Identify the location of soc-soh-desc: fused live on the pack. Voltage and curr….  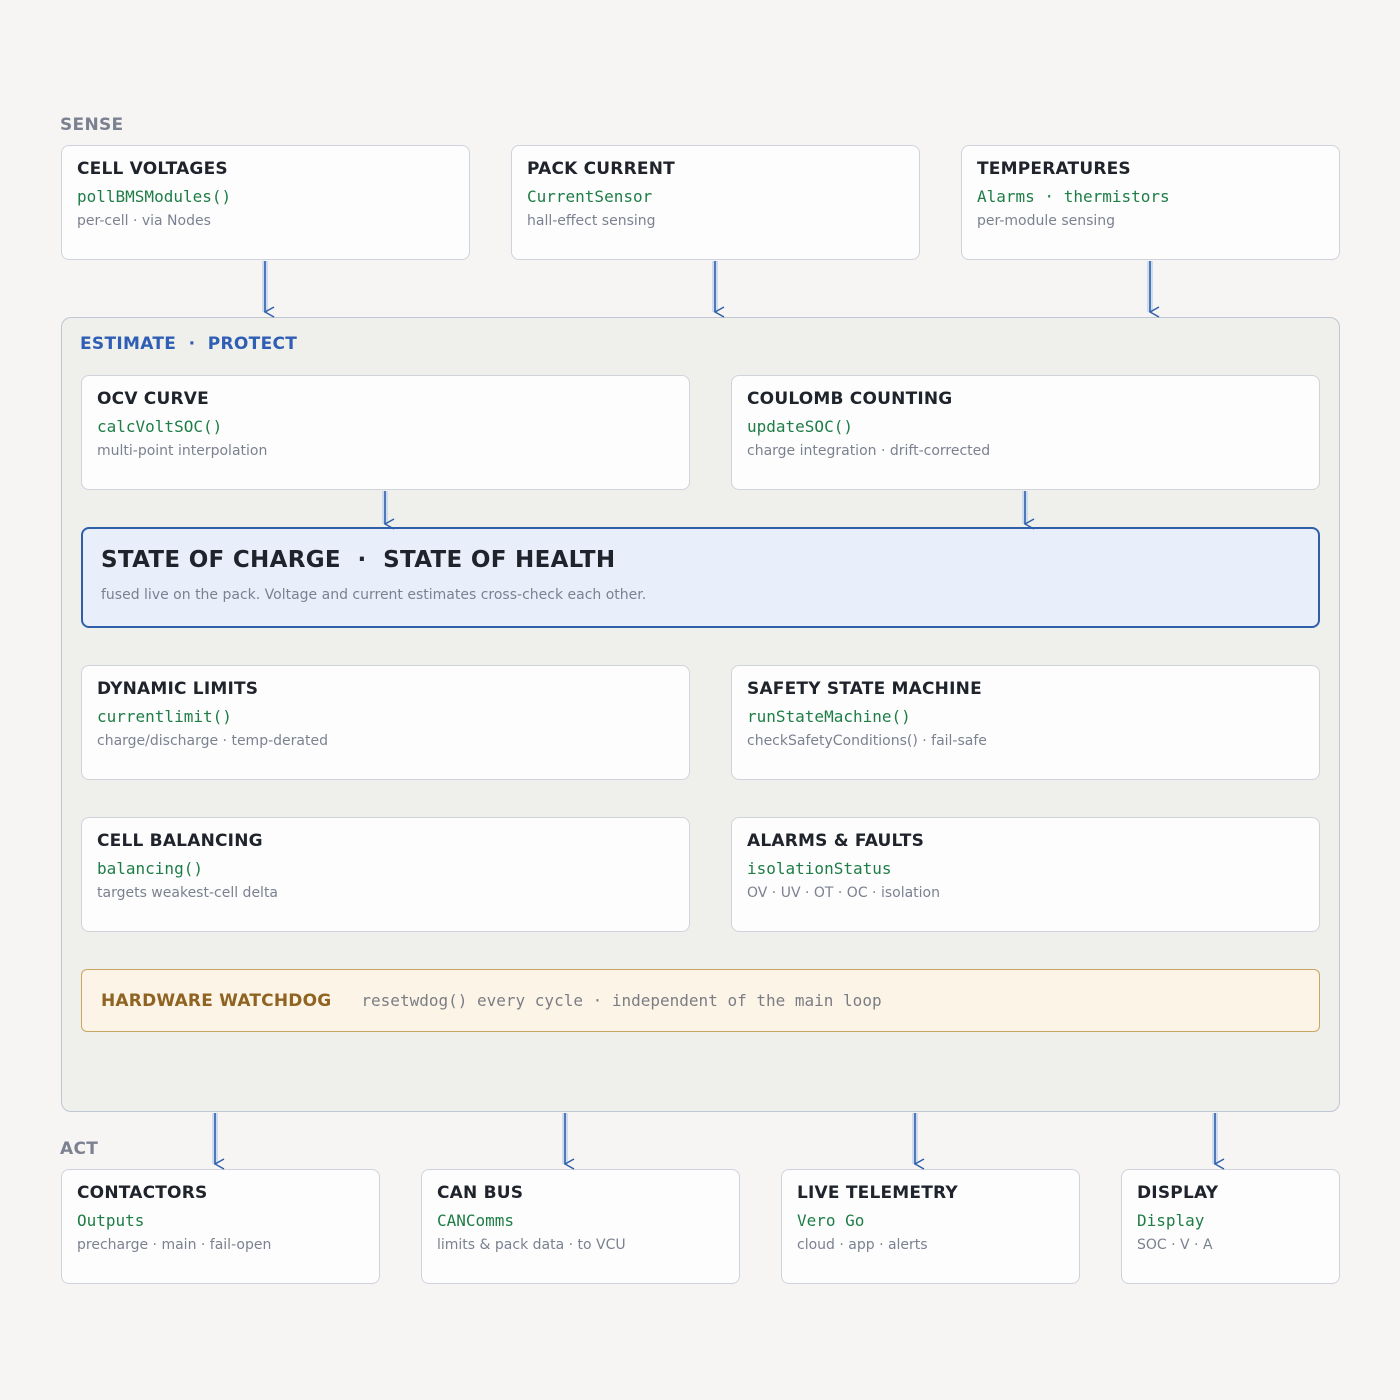
(374, 595).